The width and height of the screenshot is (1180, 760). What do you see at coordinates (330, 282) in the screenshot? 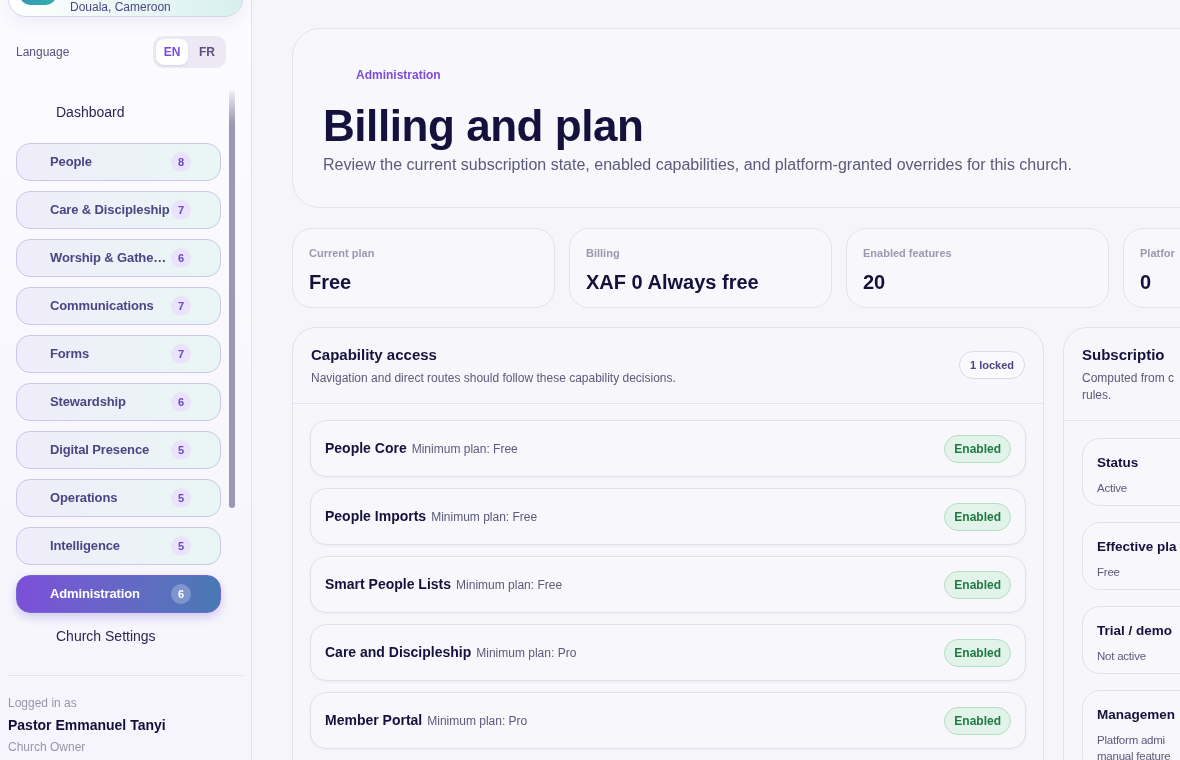
I see `stat-value: Free` at bounding box center [330, 282].